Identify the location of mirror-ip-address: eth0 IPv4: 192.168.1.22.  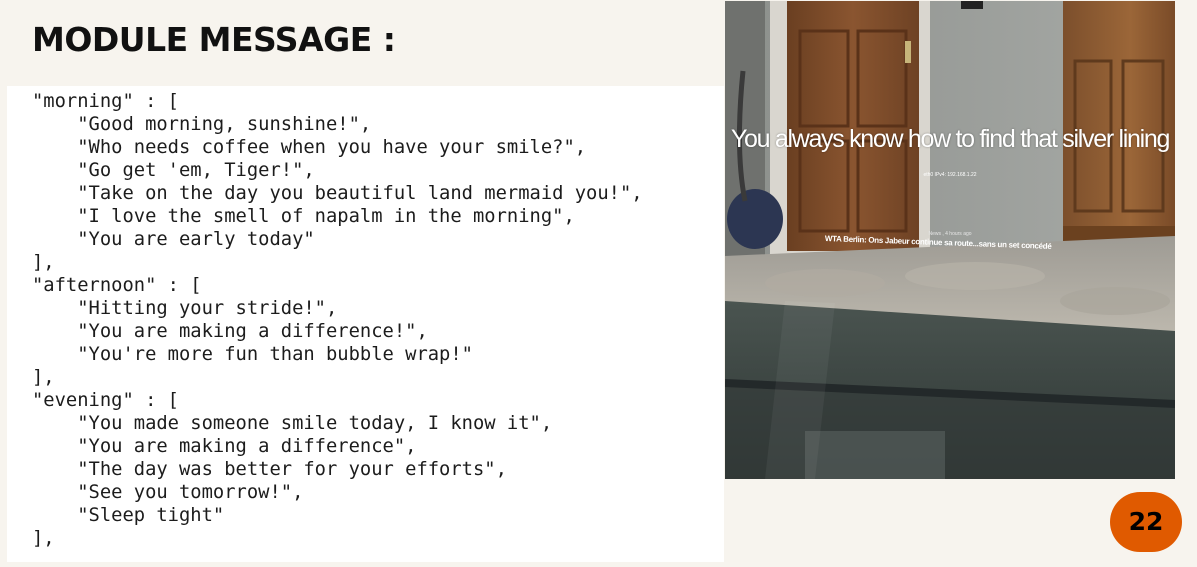
(950, 175).